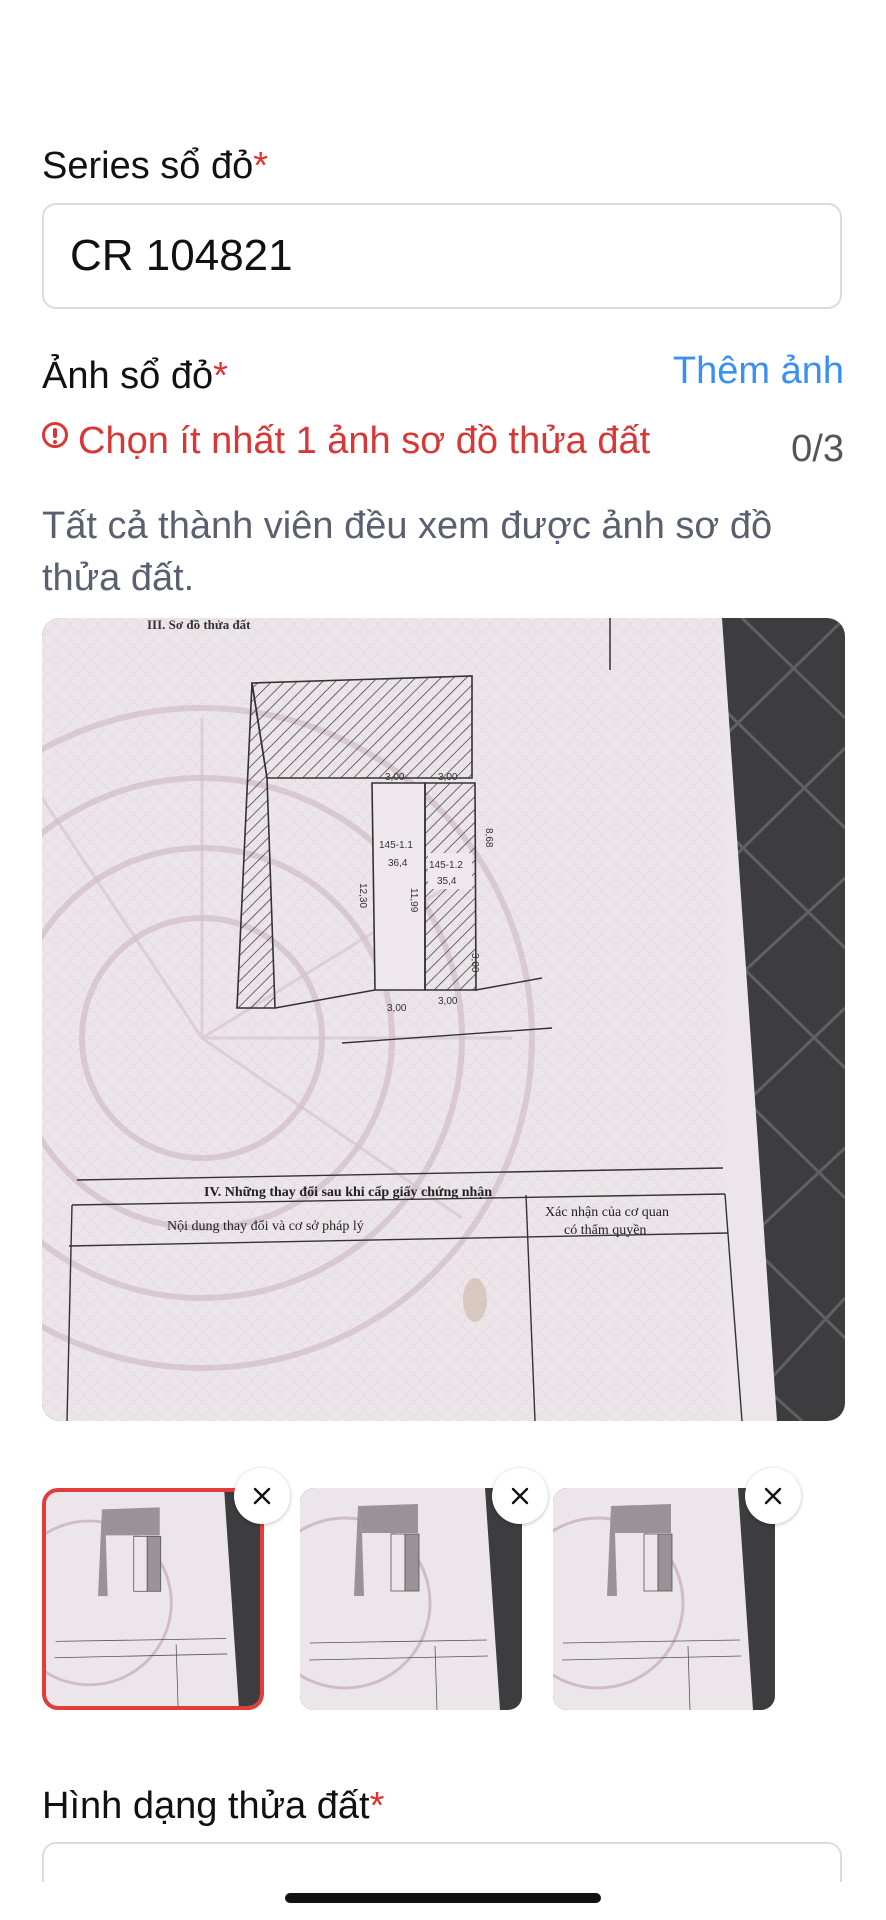  Describe the element at coordinates (398, 863) in the screenshot. I see `lot-a-area: 36,4` at that location.